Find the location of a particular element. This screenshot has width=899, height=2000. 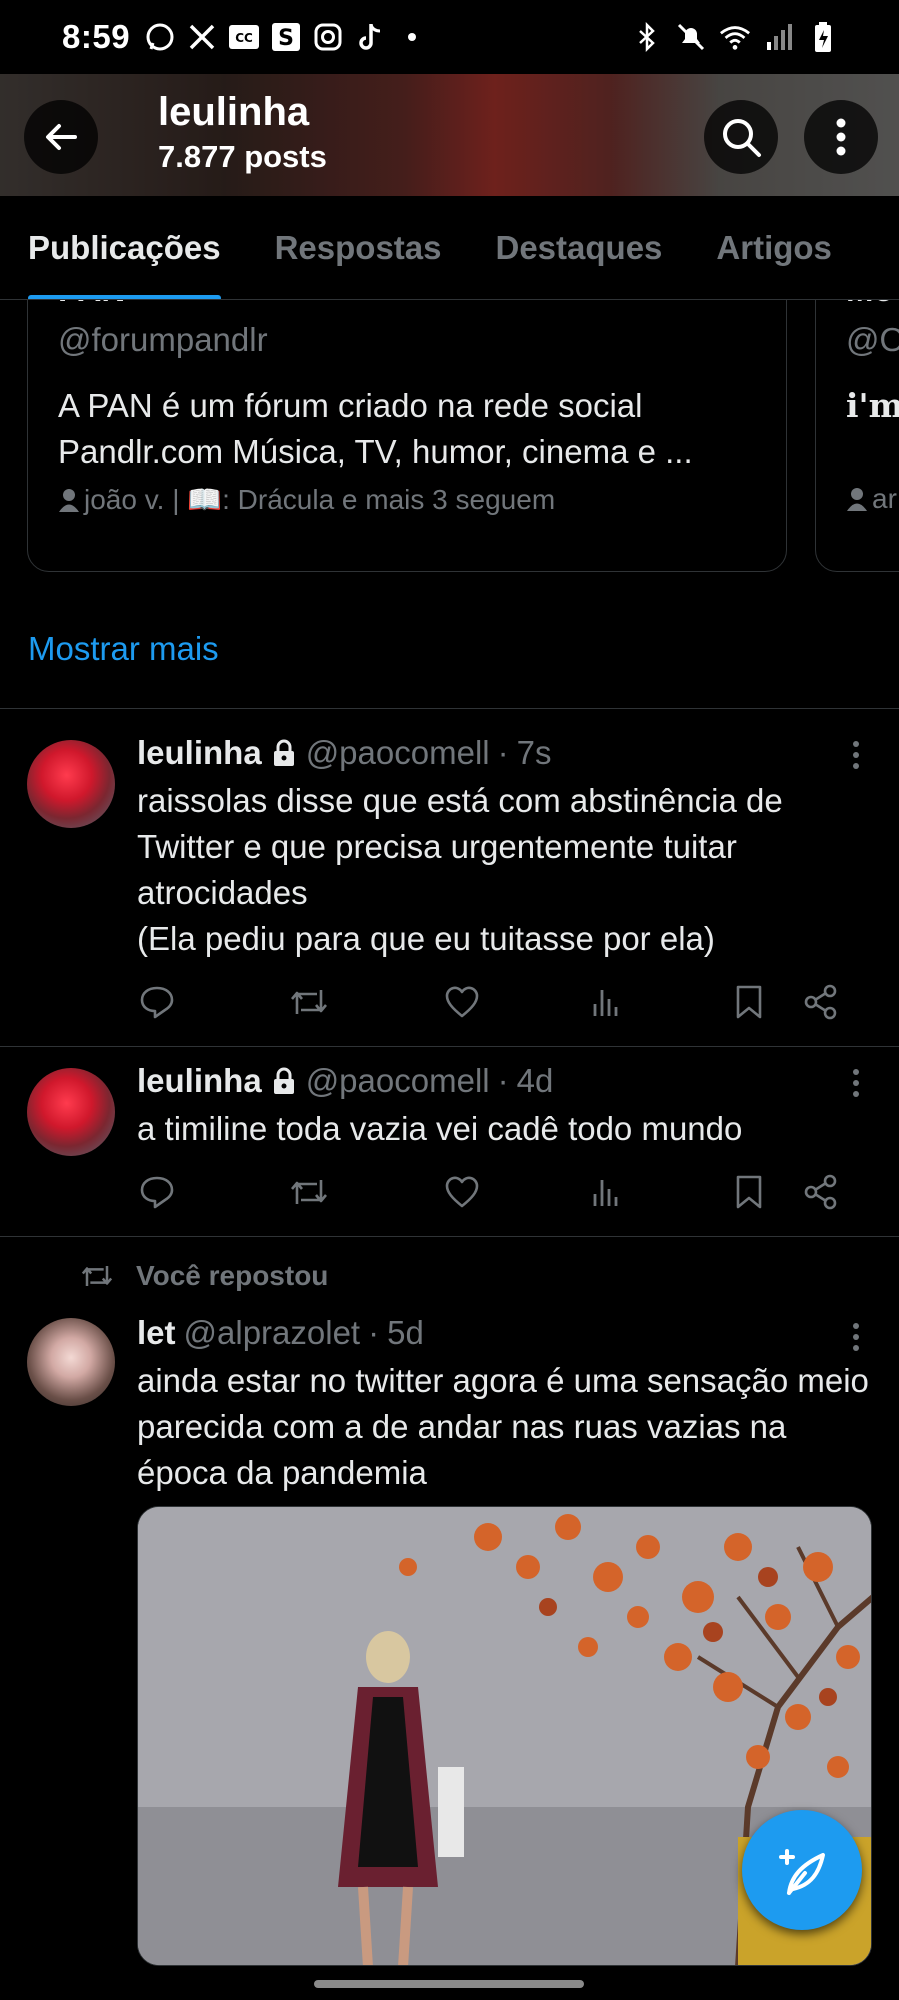

user-handle: @alprazolet is located at coordinates (272, 1333).